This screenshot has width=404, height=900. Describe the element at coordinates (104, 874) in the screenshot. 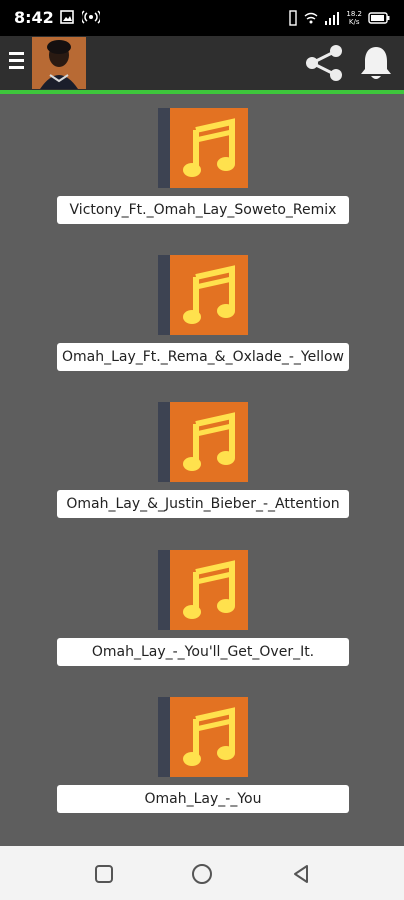

I see `recent-apps-icon` at that location.